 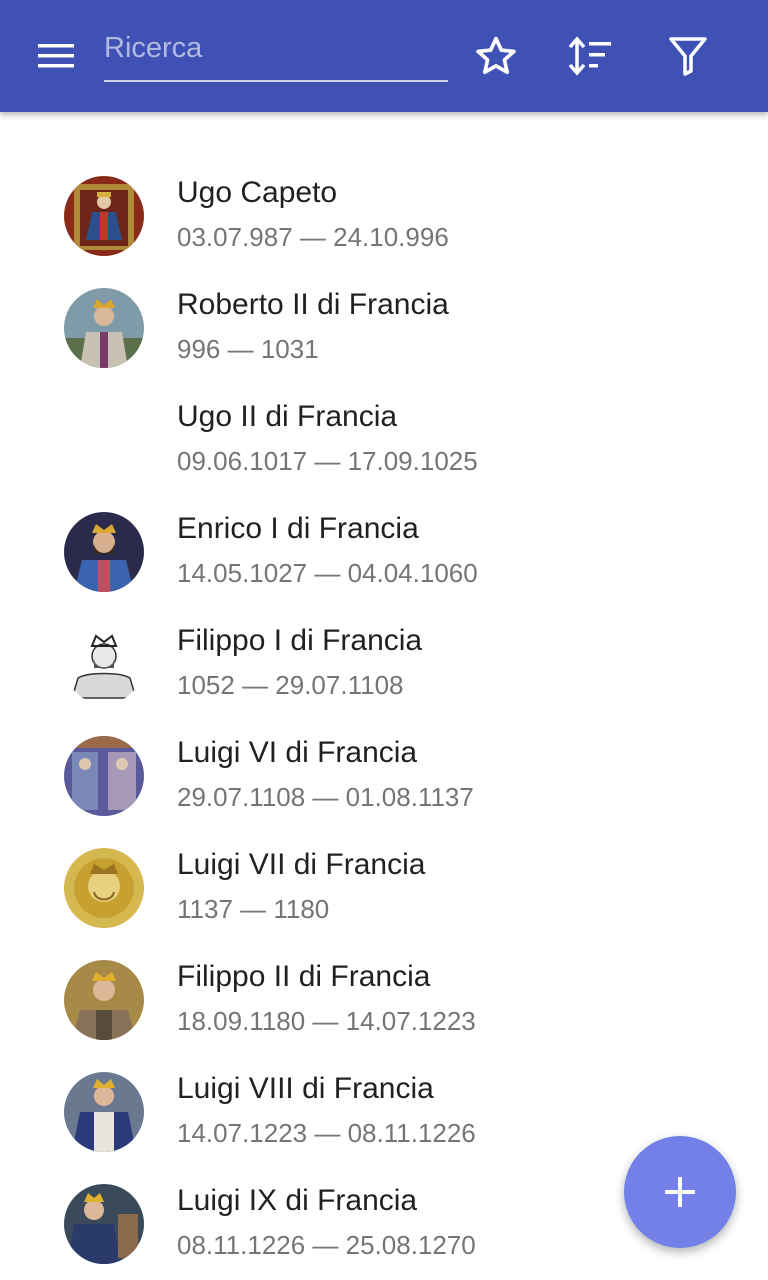 I want to click on ruler-dates: 1052 — 29.07.1108, so click(x=290, y=685).